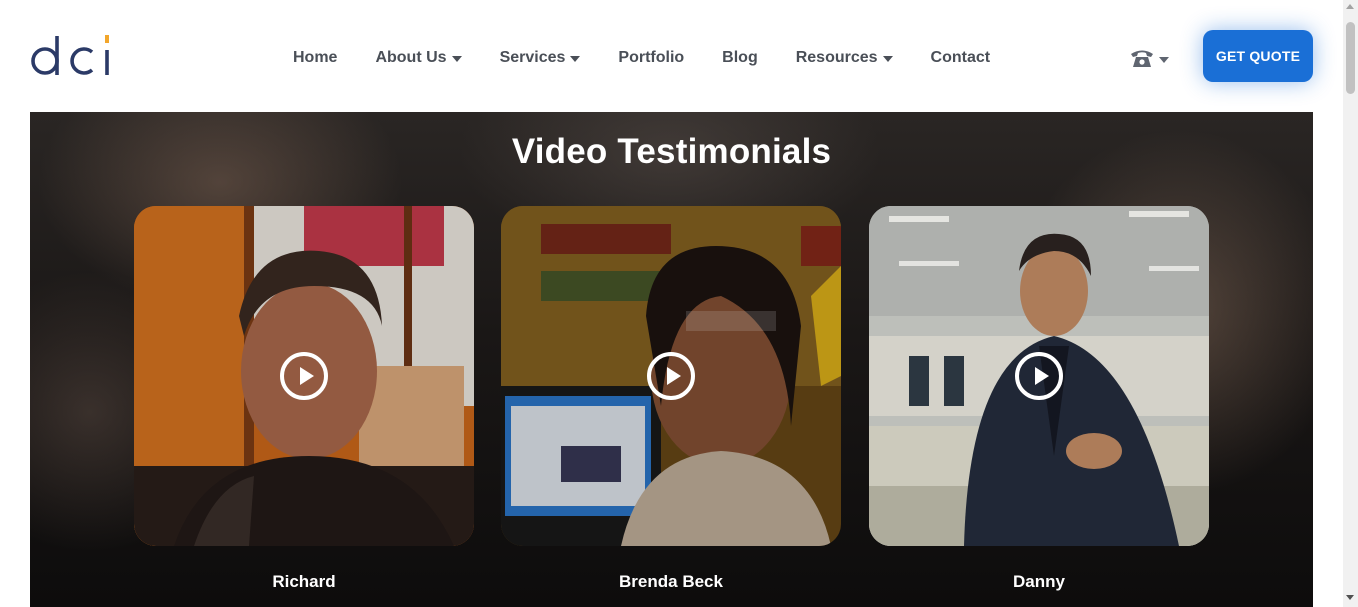 This screenshot has height=607, width=1358. I want to click on scroll-thumb, so click(1350, 58).